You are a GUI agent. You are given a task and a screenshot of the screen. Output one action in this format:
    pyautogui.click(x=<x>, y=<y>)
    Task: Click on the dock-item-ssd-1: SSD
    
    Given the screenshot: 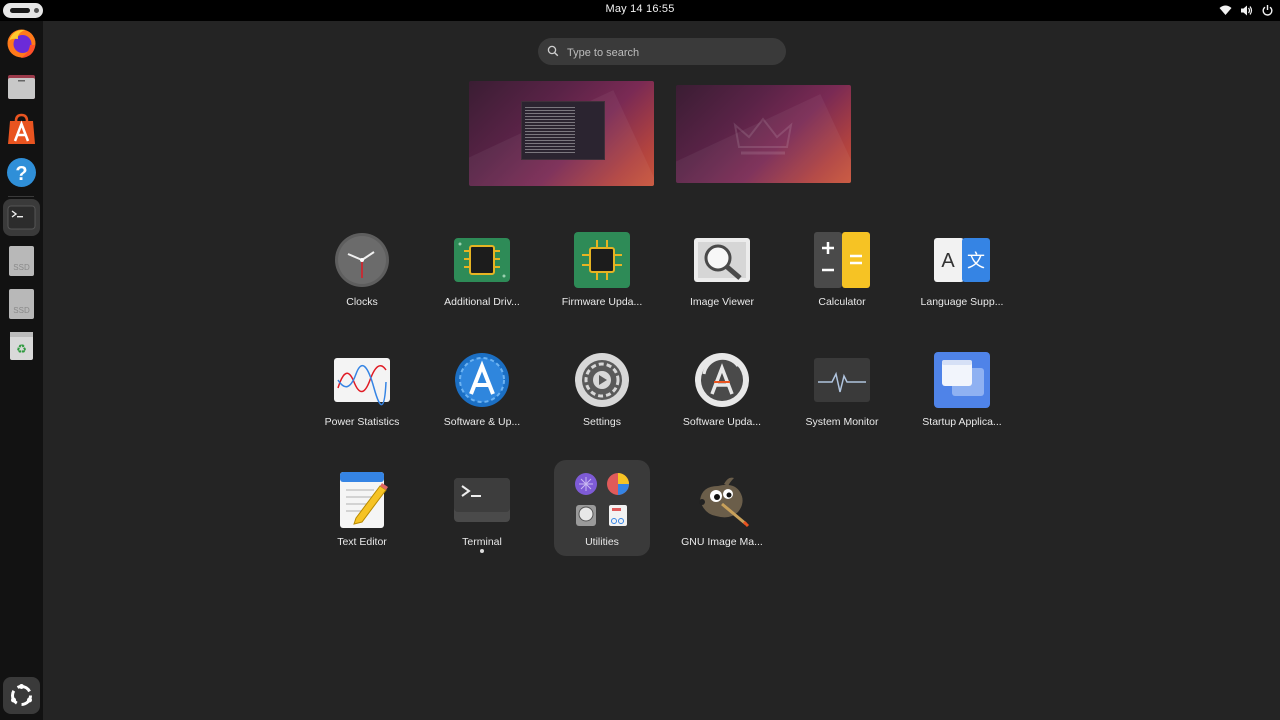 What is the action you would take?
    pyautogui.click(x=21, y=260)
    